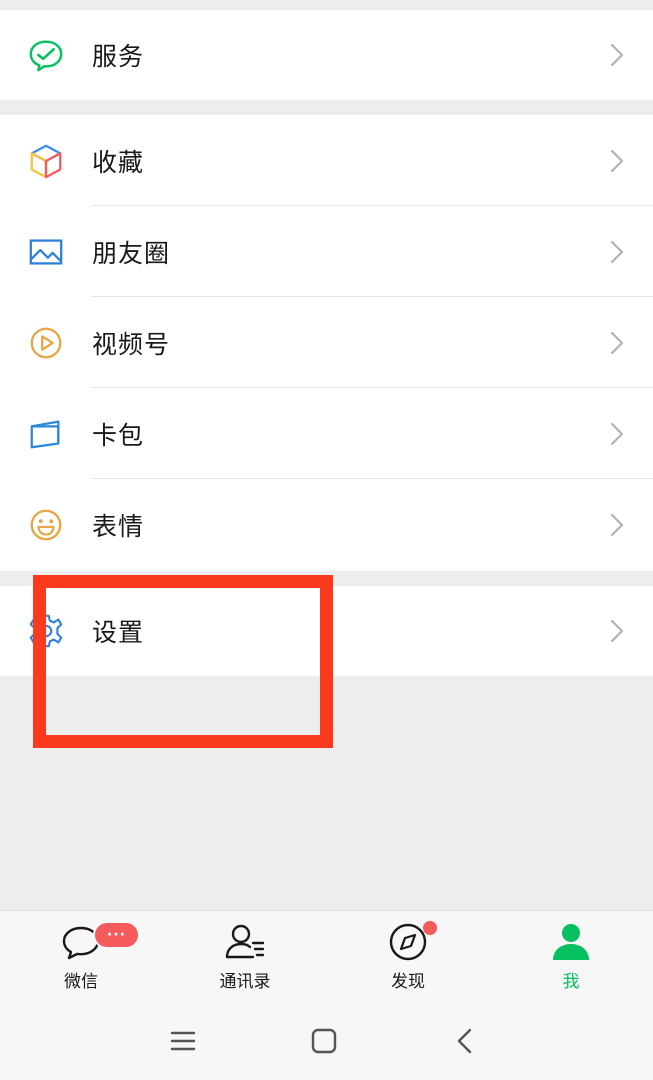  Describe the element at coordinates (131, 344) in the screenshot. I see `menu-item-channels-label: 视频号` at that location.